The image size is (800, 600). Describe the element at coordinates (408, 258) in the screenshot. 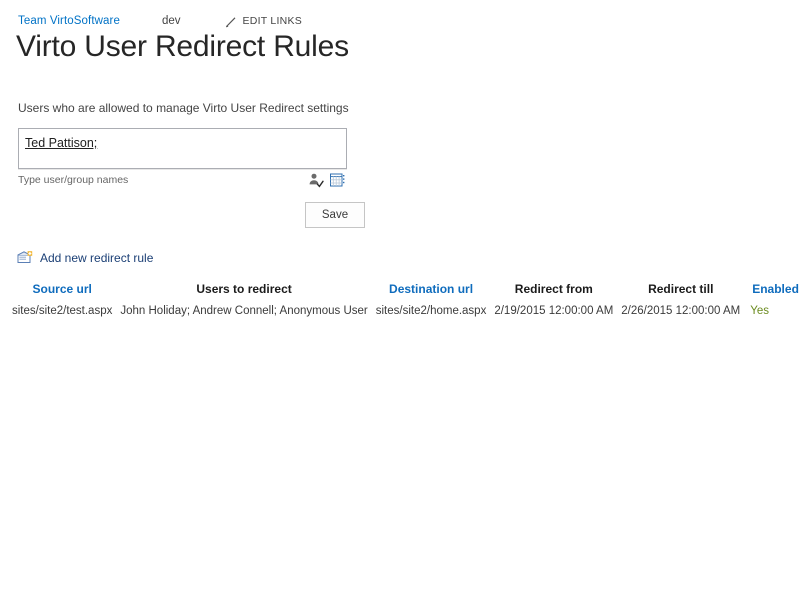

I see `add-new-redirect-rule-link: Add new redirect rule` at that location.